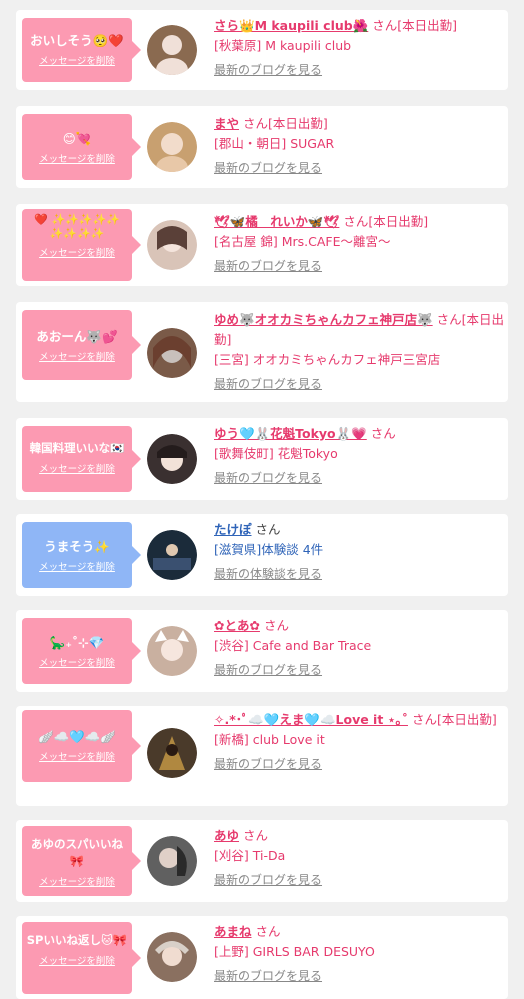 This screenshot has width=524, height=999. What do you see at coordinates (77, 546) in the screenshot?
I see `message-text: うまそう✨` at bounding box center [77, 546].